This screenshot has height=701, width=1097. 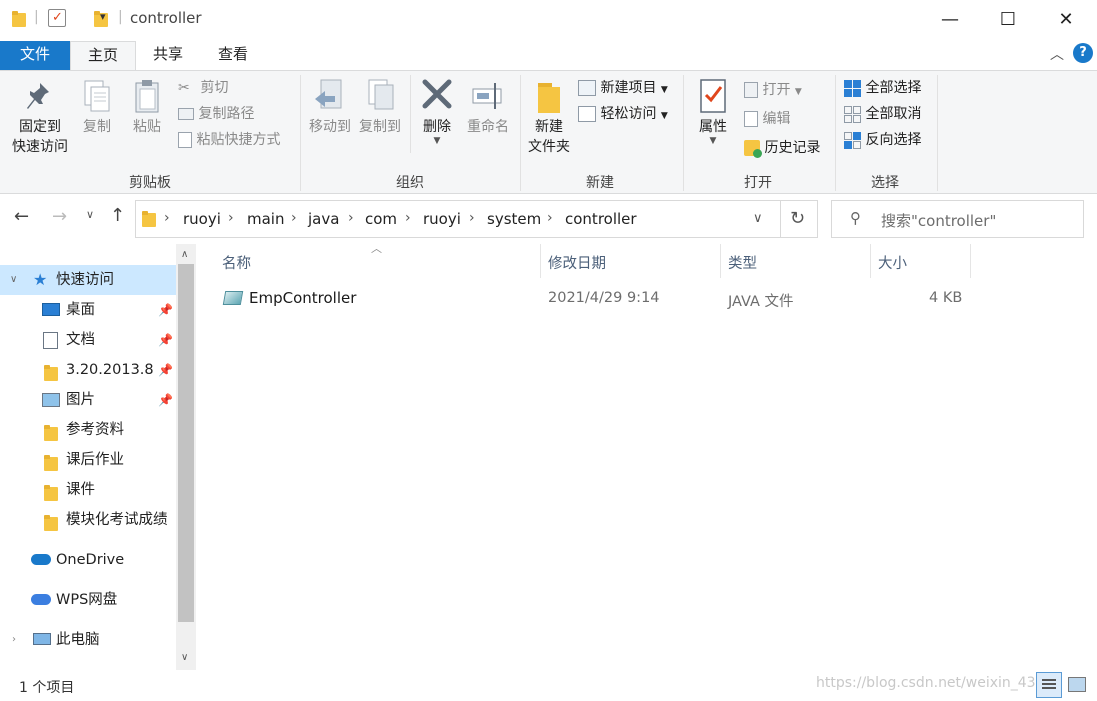 I want to click on breadcrumb-item: java, so click(x=323, y=219).